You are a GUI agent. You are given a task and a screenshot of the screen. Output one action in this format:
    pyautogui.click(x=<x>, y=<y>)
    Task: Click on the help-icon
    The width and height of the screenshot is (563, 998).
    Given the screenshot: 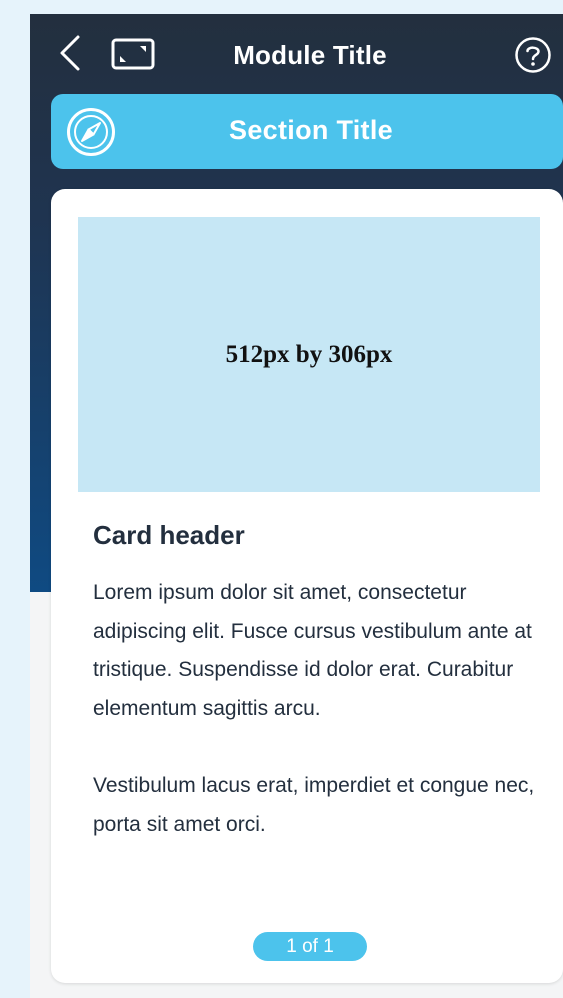 What is the action you would take?
    pyautogui.click(x=533, y=55)
    